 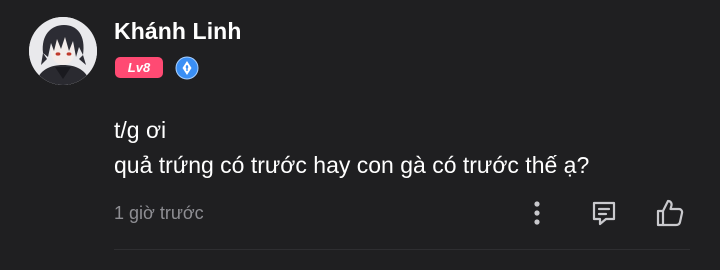 What do you see at coordinates (63, 51) in the screenshot?
I see `avatar` at bounding box center [63, 51].